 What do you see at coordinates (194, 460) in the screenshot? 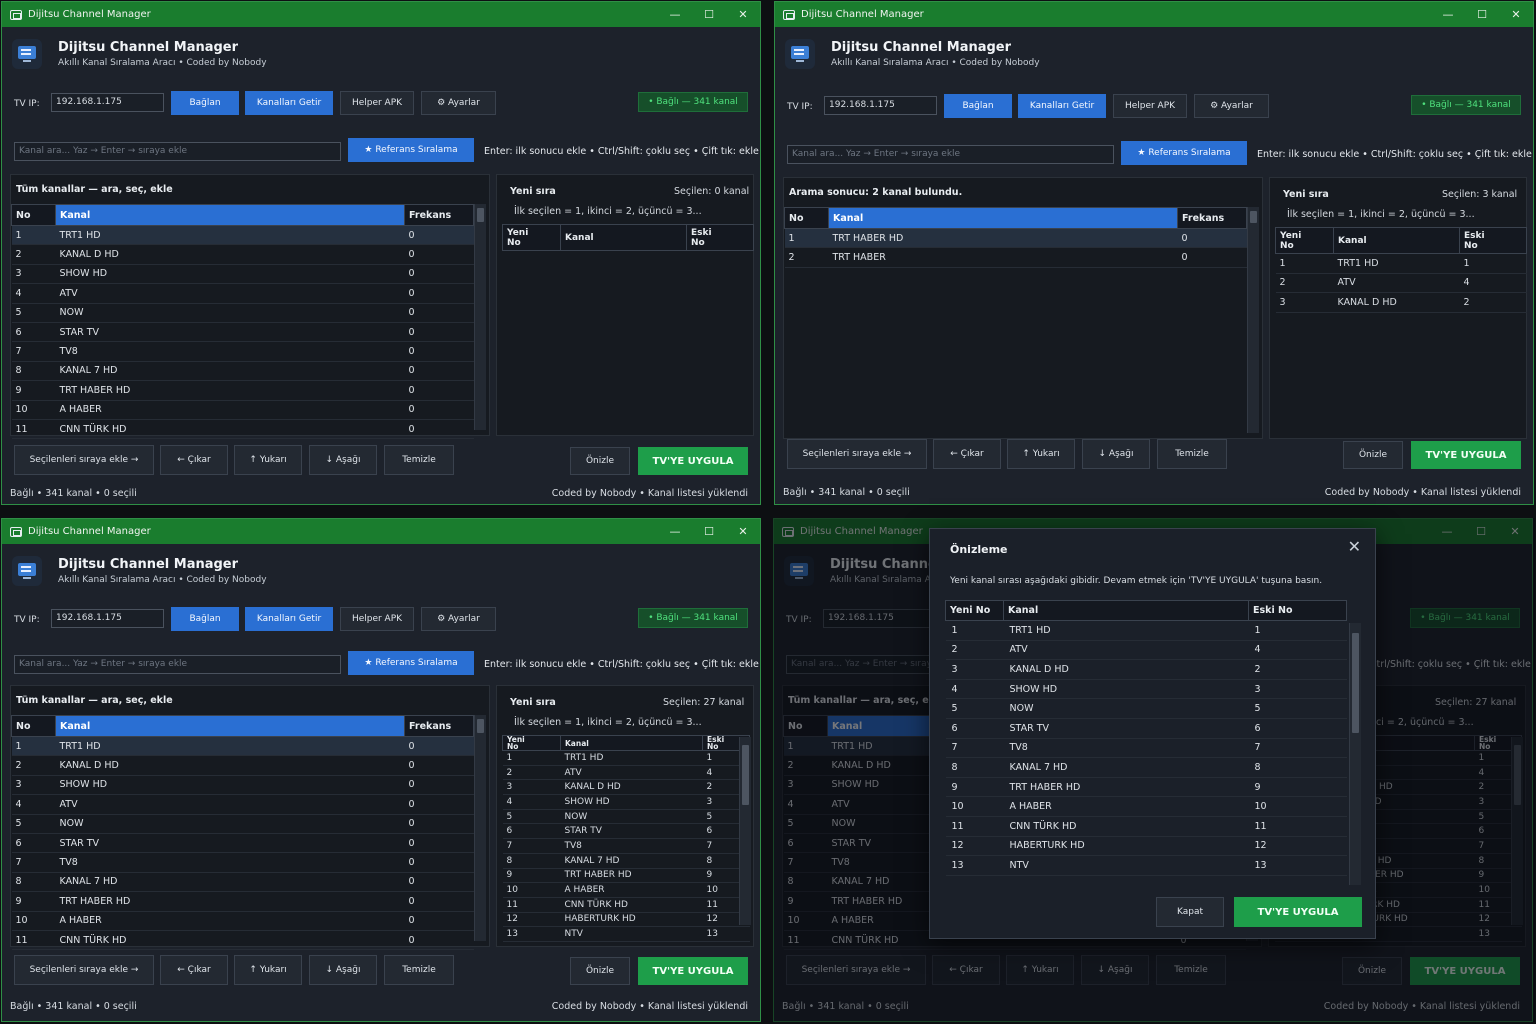
I see `remove-button: ← Çıkar` at bounding box center [194, 460].